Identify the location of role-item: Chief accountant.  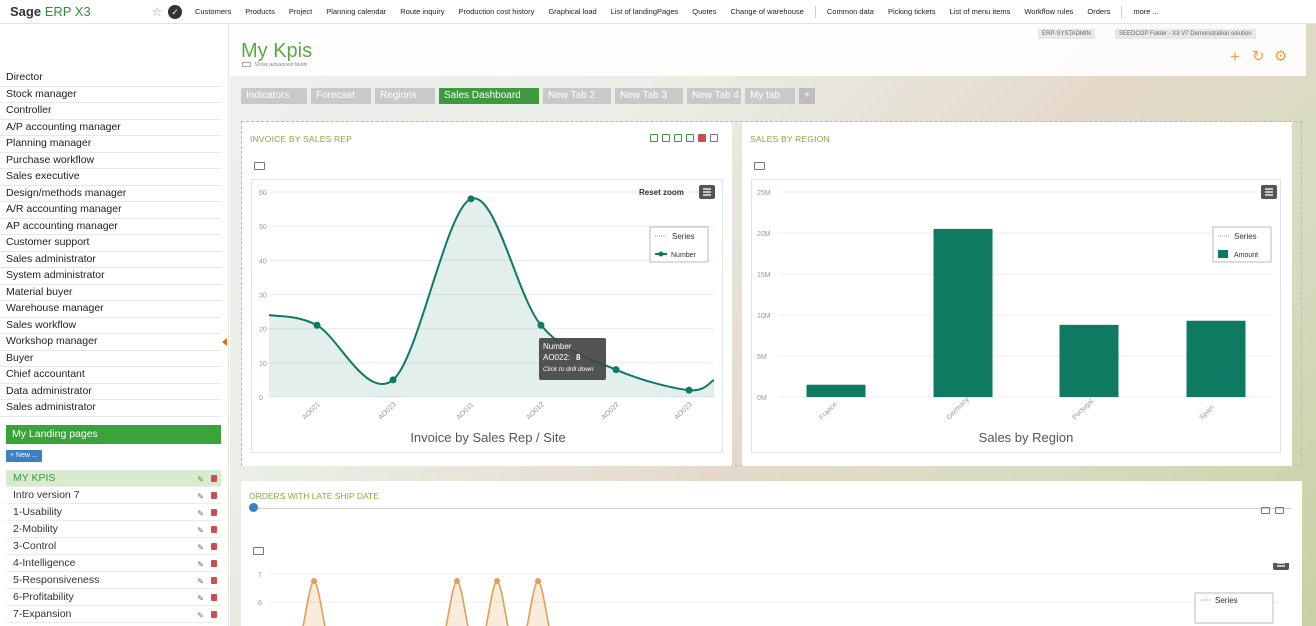
(110, 375).